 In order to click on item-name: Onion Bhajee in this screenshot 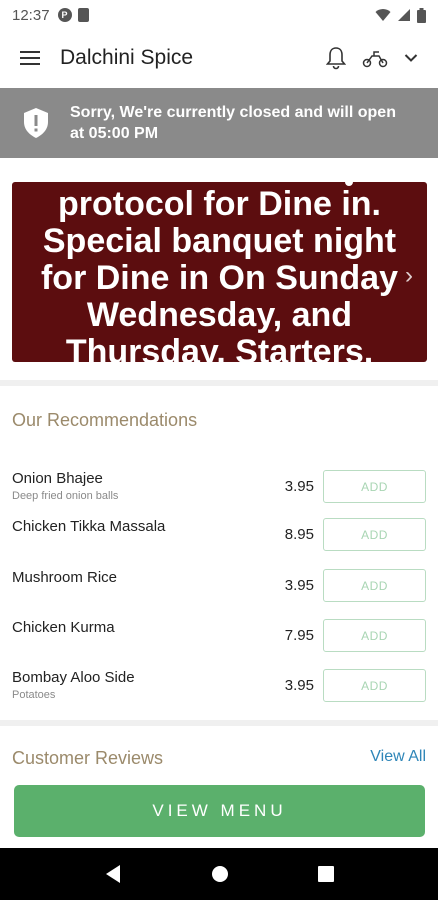, I will do `click(57, 478)`.